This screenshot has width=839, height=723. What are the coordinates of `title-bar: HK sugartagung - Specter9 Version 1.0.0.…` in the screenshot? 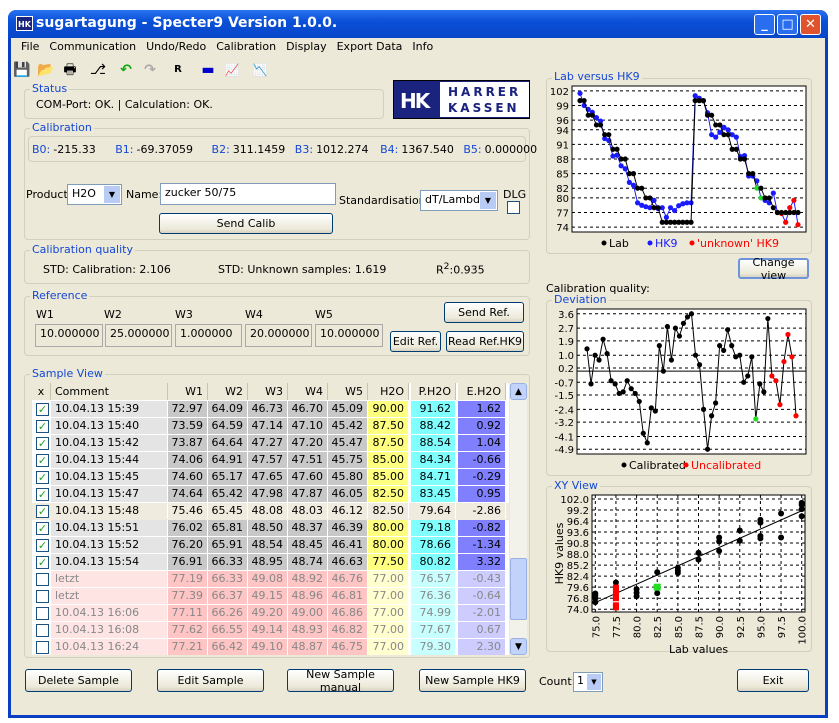 It's located at (418, 24).